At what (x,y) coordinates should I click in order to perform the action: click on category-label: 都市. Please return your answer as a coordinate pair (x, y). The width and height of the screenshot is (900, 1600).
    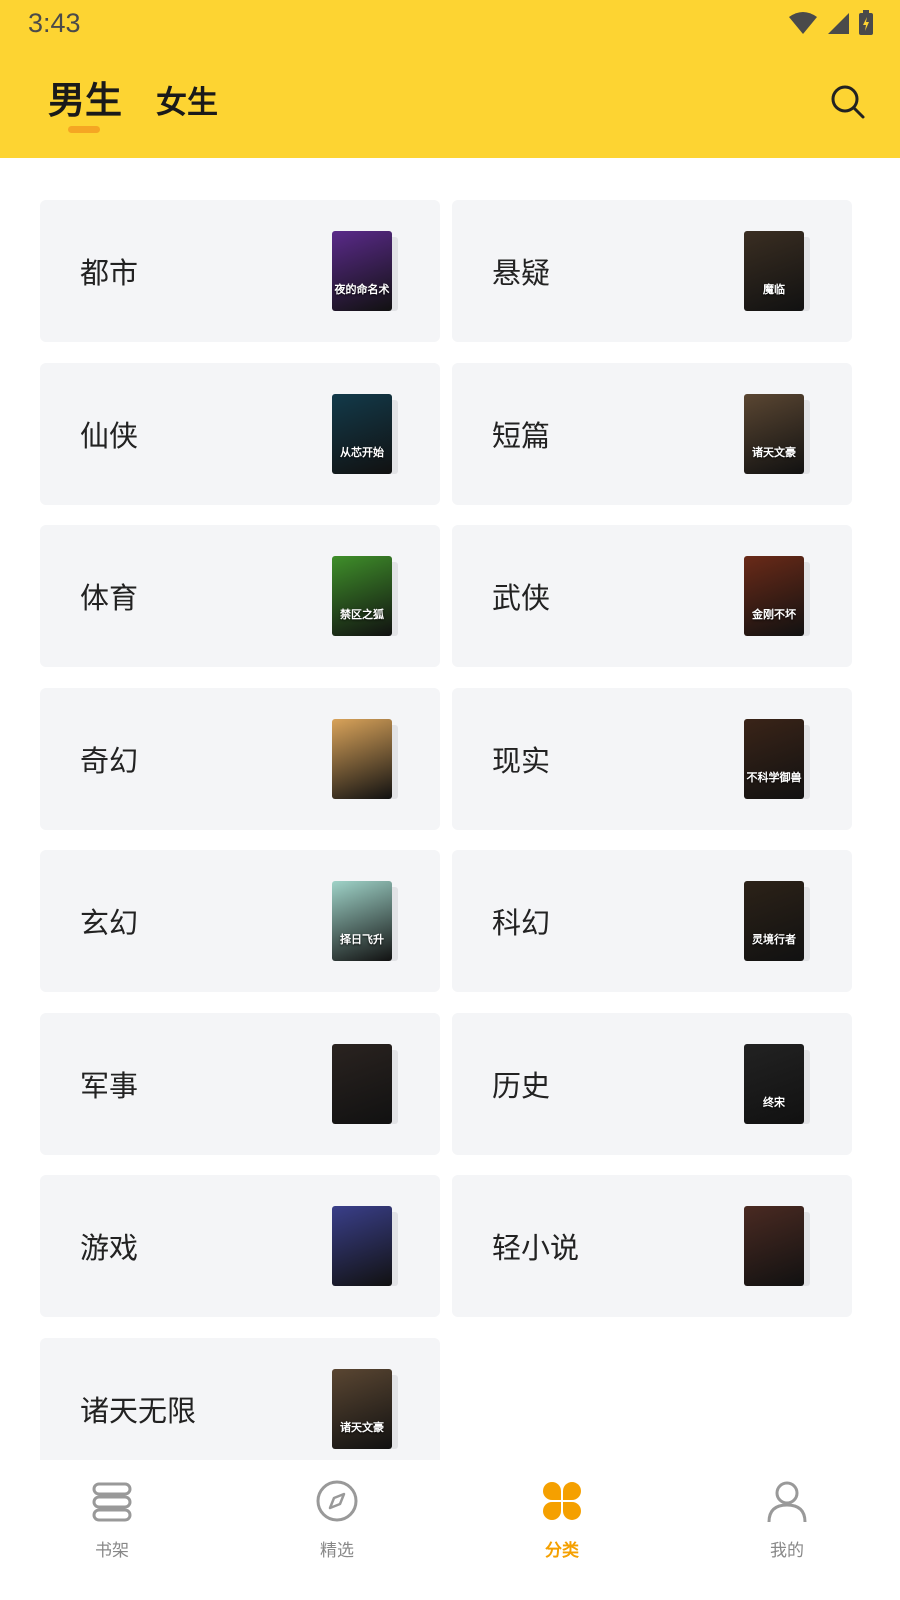
    Looking at the image, I should click on (109, 273).